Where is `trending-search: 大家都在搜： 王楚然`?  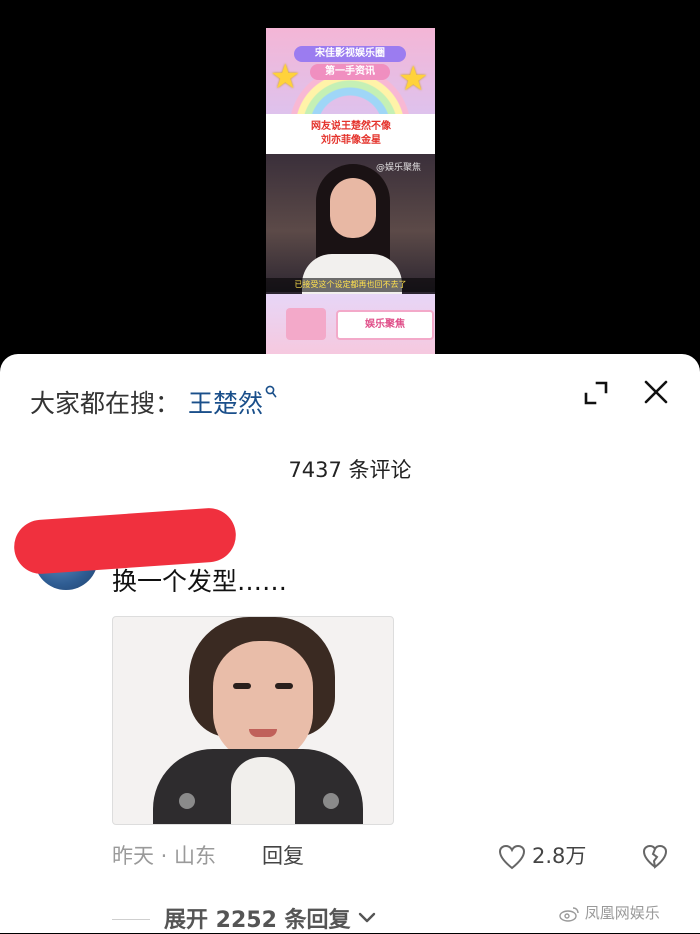
trending-search: 大家都在搜： 王楚然 is located at coordinates (153, 402).